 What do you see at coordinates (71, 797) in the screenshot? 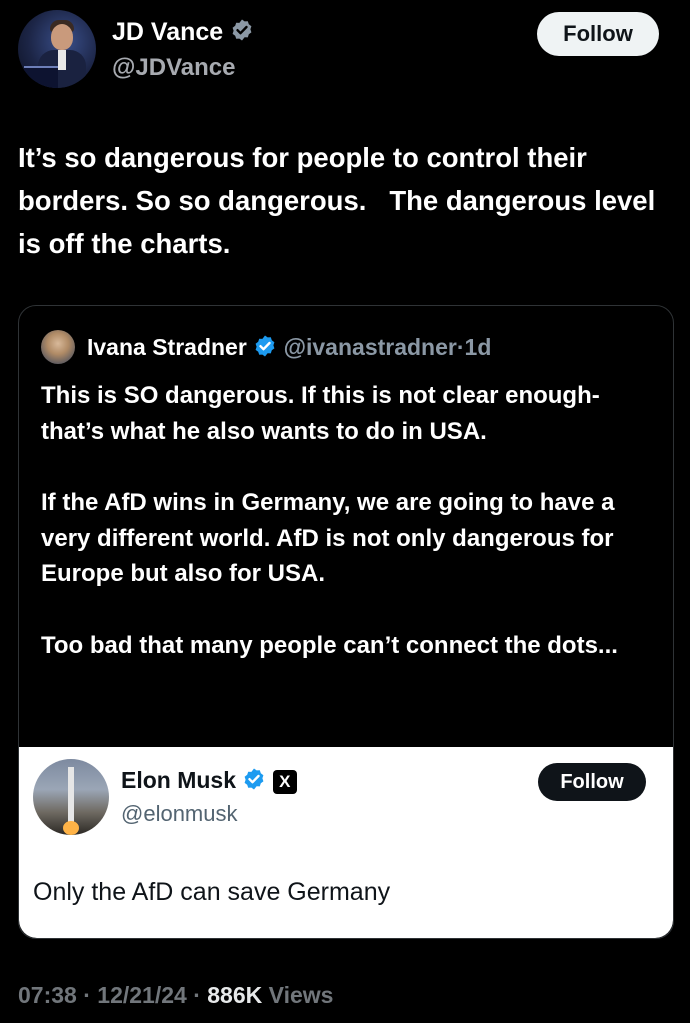
I see `embedded-author-avatar` at bounding box center [71, 797].